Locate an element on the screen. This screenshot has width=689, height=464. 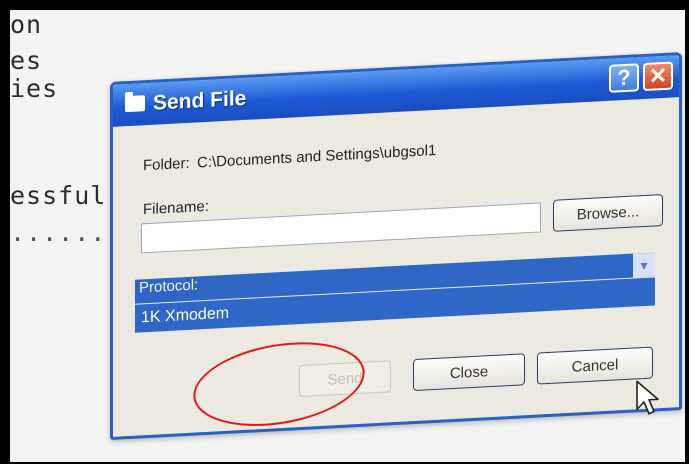
help-button: ? is located at coordinates (624, 78).